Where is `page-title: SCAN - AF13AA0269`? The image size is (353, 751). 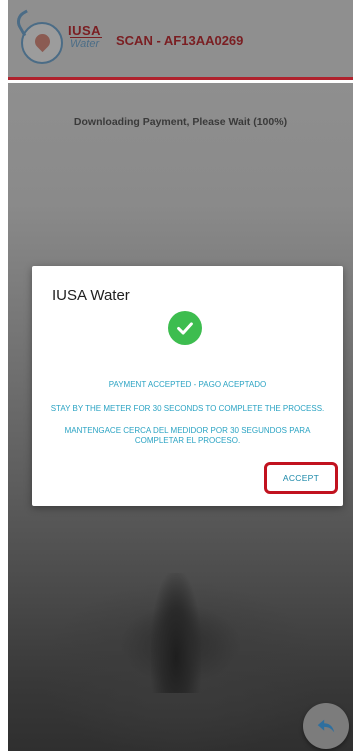 page-title: SCAN - AF13AA0269 is located at coordinates (180, 40).